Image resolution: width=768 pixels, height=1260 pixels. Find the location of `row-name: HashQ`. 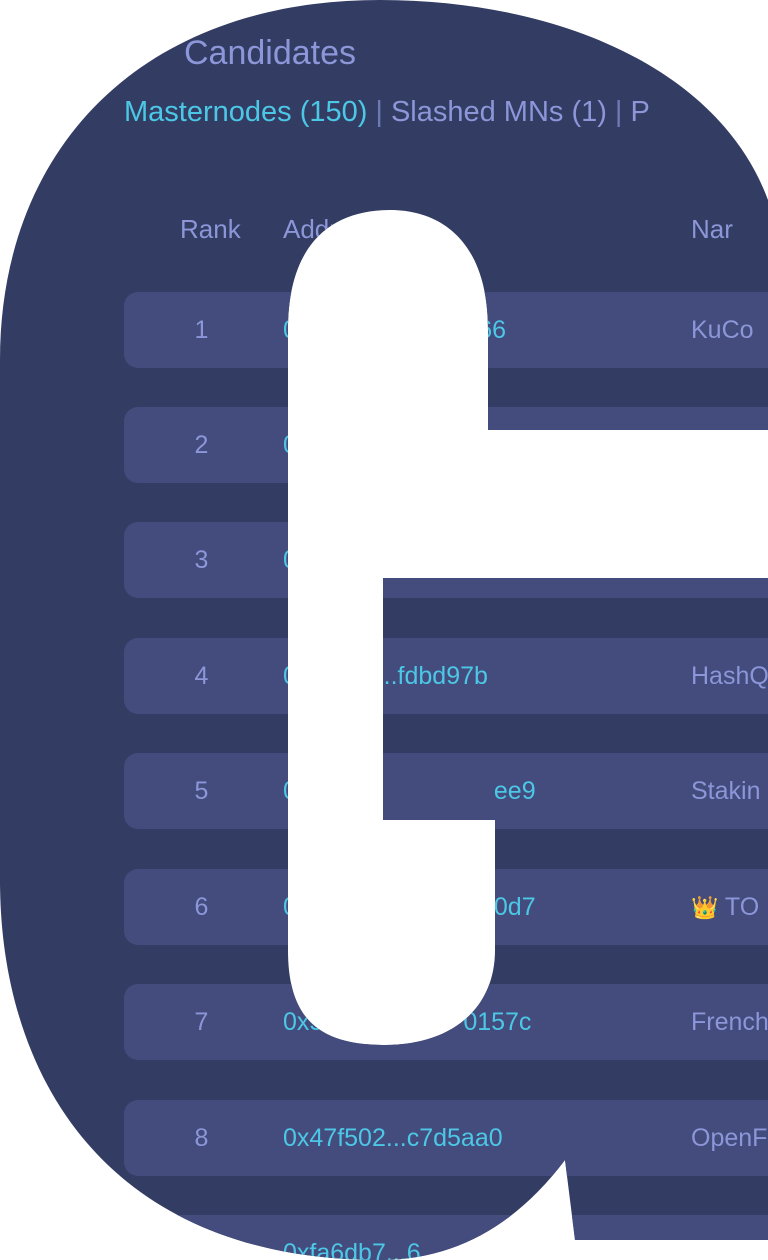

row-name: HashQ is located at coordinates (729, 676).